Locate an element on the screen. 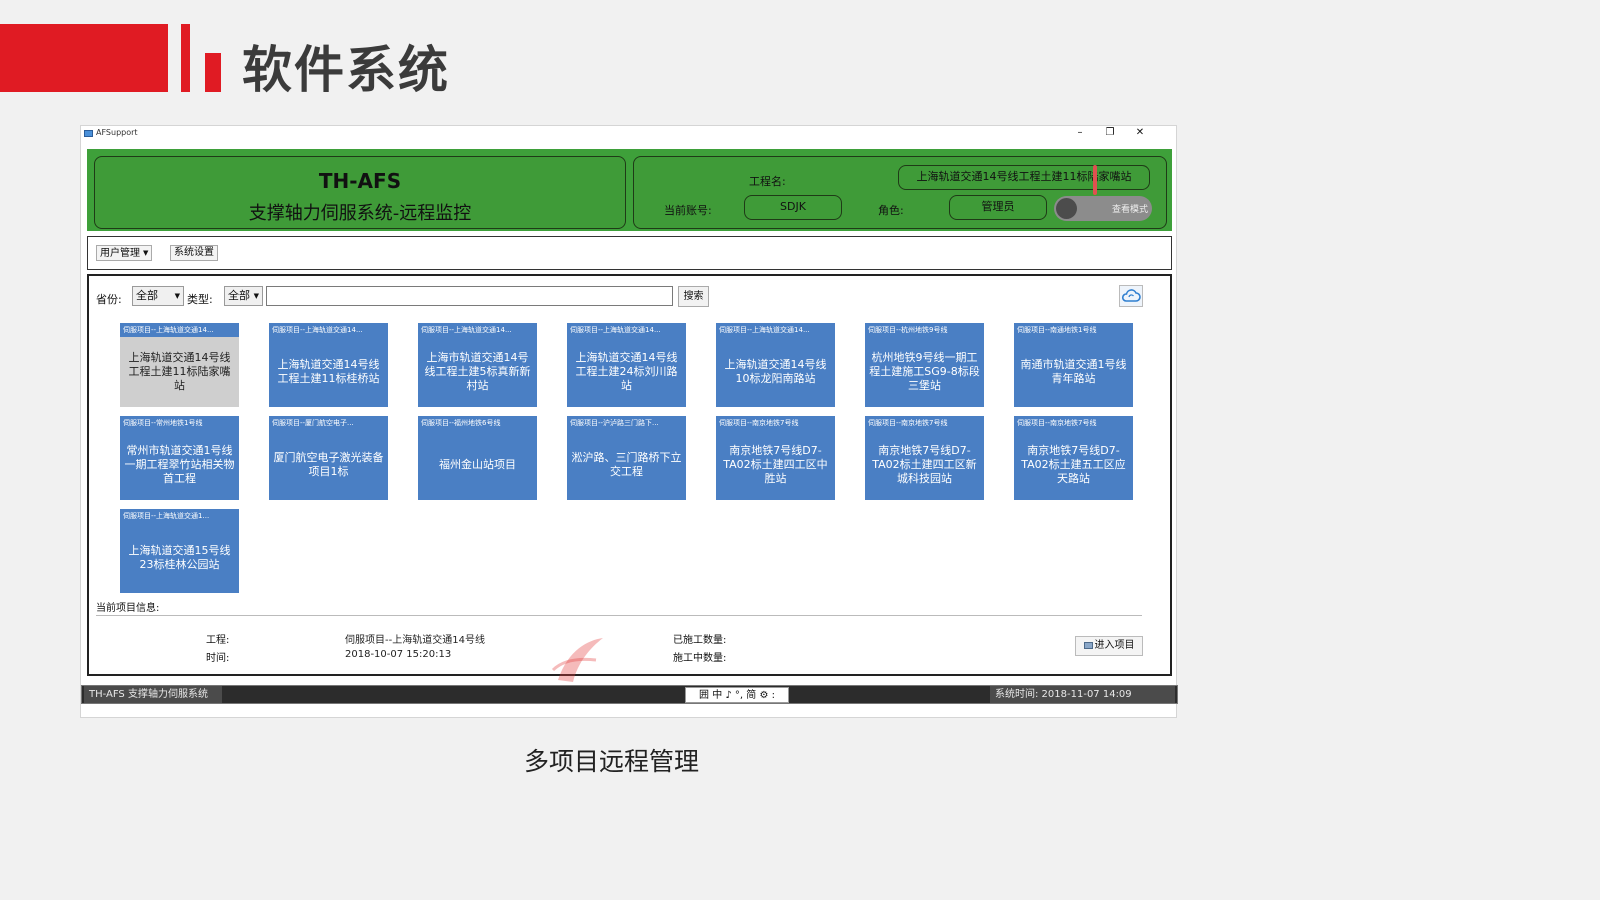 The height and width of the screenshot is (900, 1600). red-accent-bar is located at coordinates (84, 58).